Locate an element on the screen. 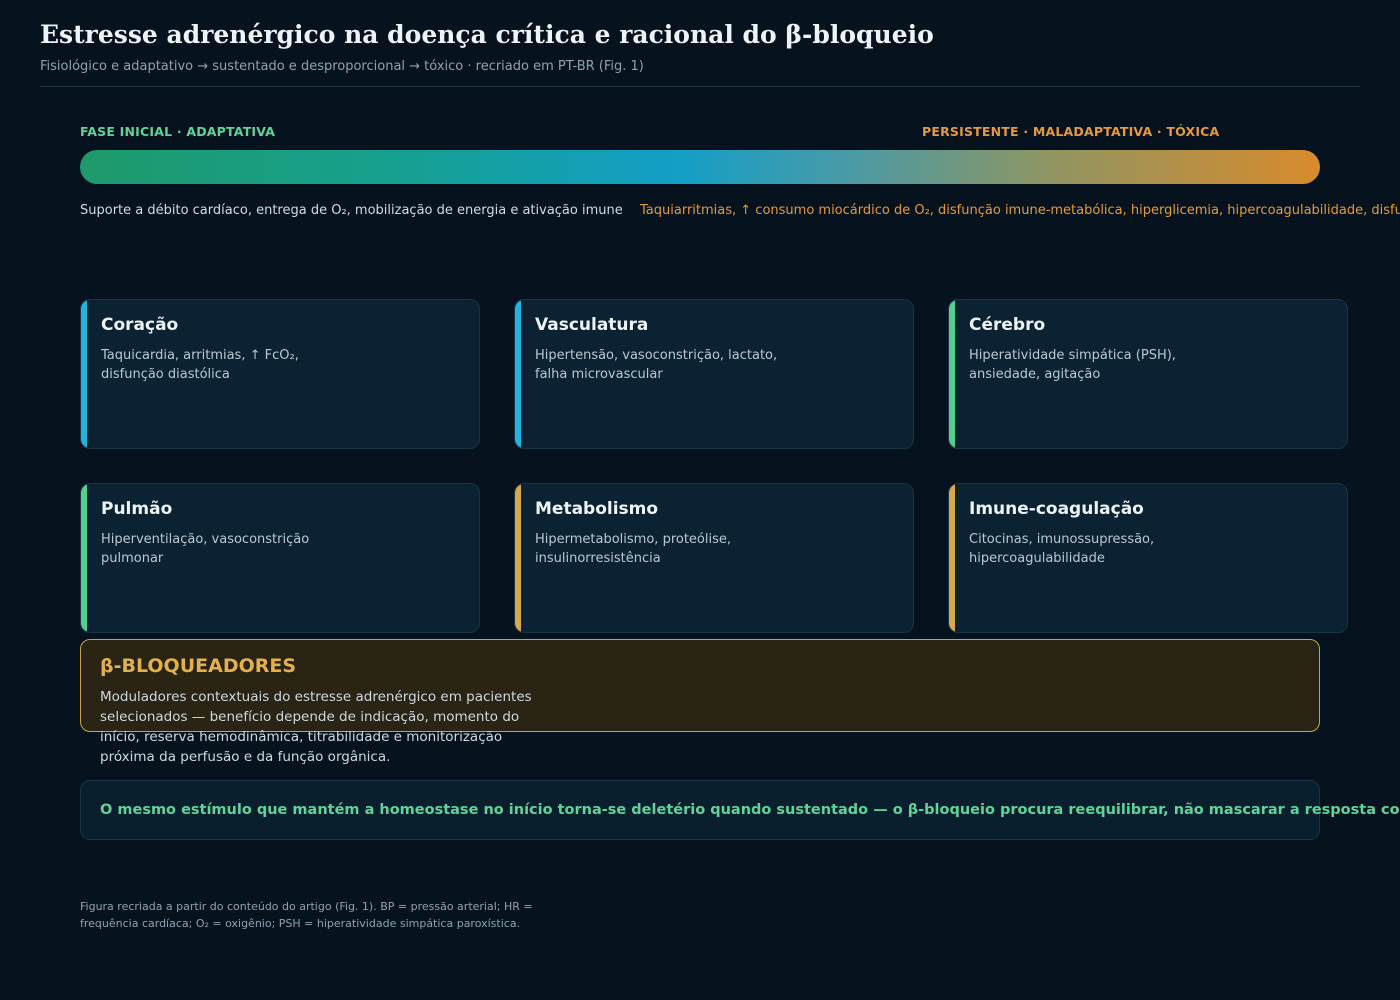 Image resolution: width=1400 pixels, height=1000 pixels. card-body: Hiperventilação, vasoconstrição pulmonar is located at coordinates (205, 549).